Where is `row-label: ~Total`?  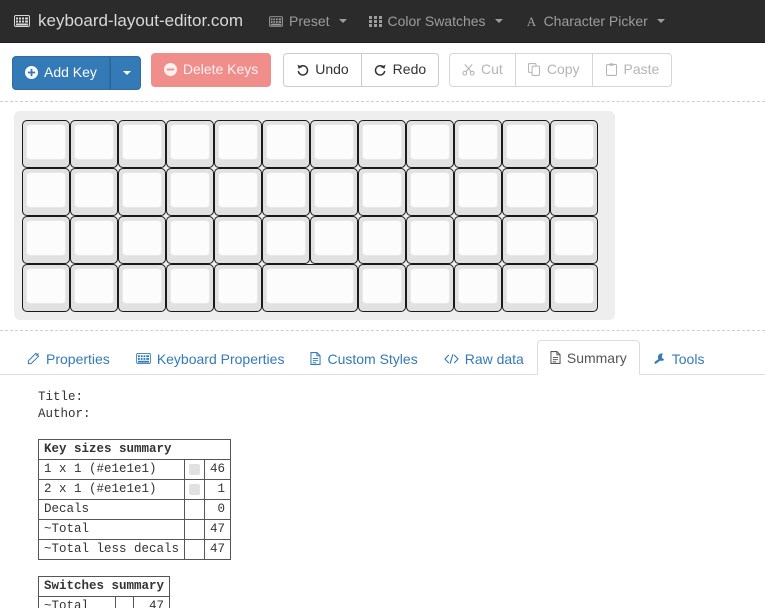 row-label: ~Total is located at coordinates (111, 529).